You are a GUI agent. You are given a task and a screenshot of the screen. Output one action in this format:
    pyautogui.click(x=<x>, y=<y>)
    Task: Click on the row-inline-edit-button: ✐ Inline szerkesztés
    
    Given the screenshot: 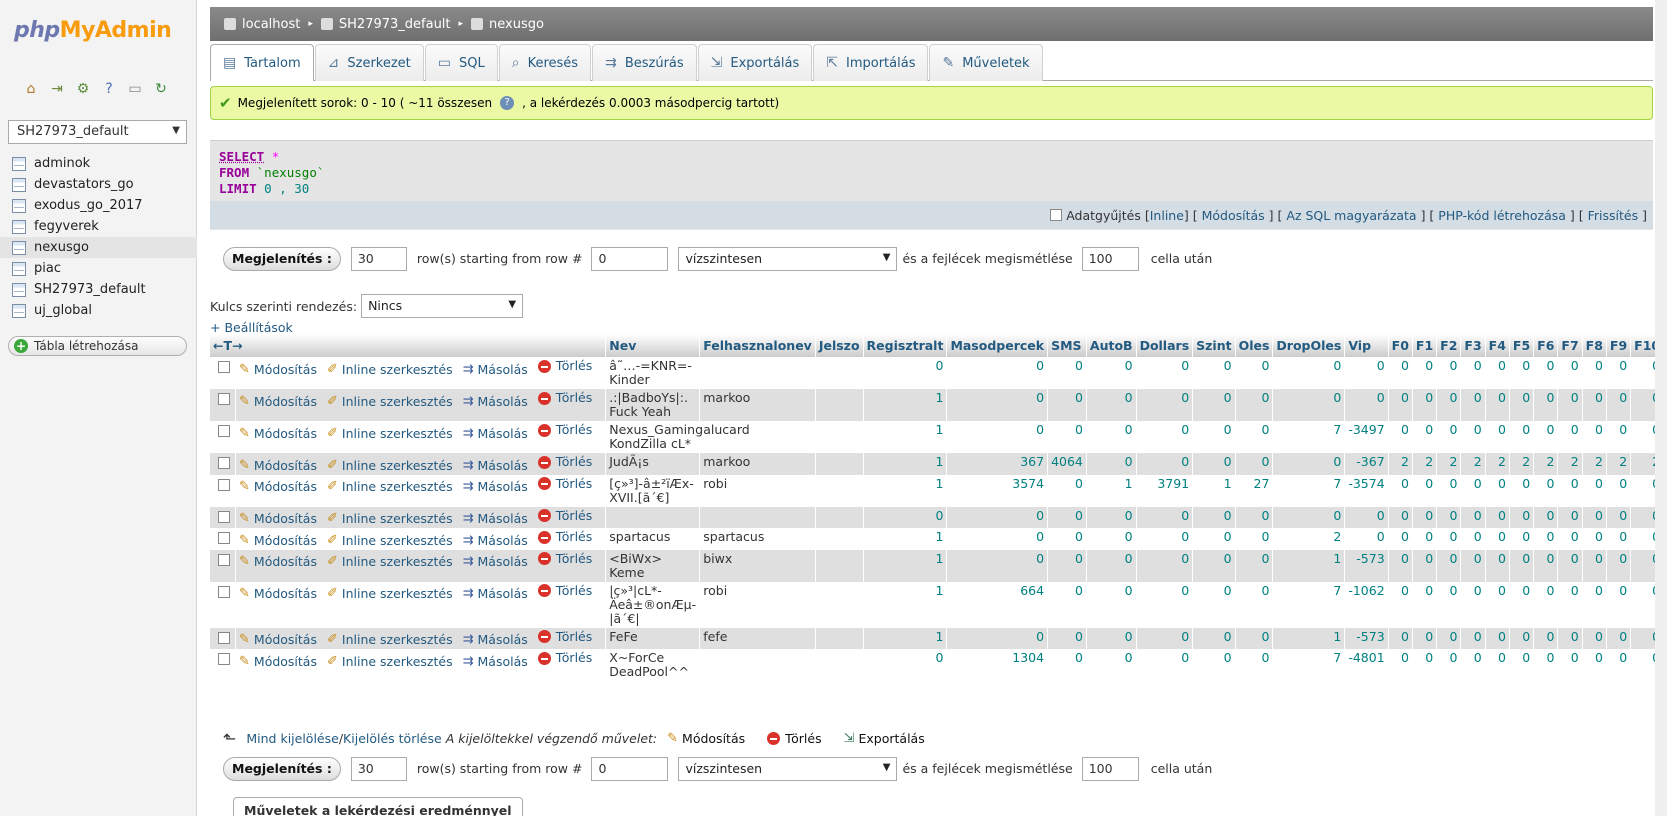 What is the action you would take?
    pyautogui.click(x=390, y=465)
    